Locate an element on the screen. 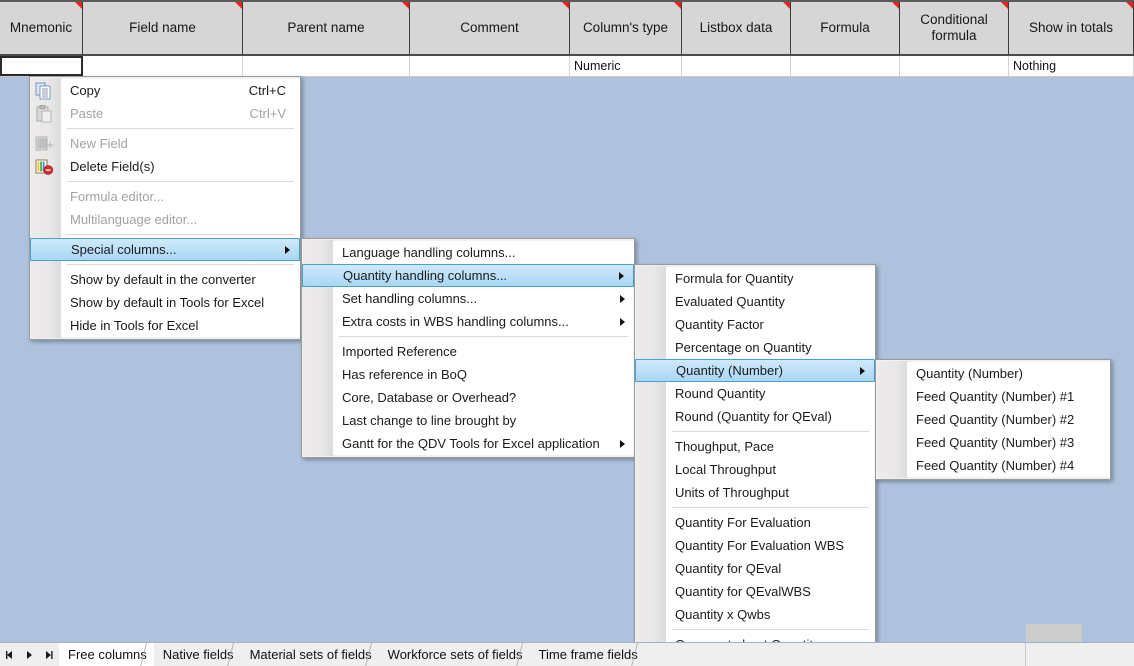  column-header-label: Field name is located at coordinates (162, 28).